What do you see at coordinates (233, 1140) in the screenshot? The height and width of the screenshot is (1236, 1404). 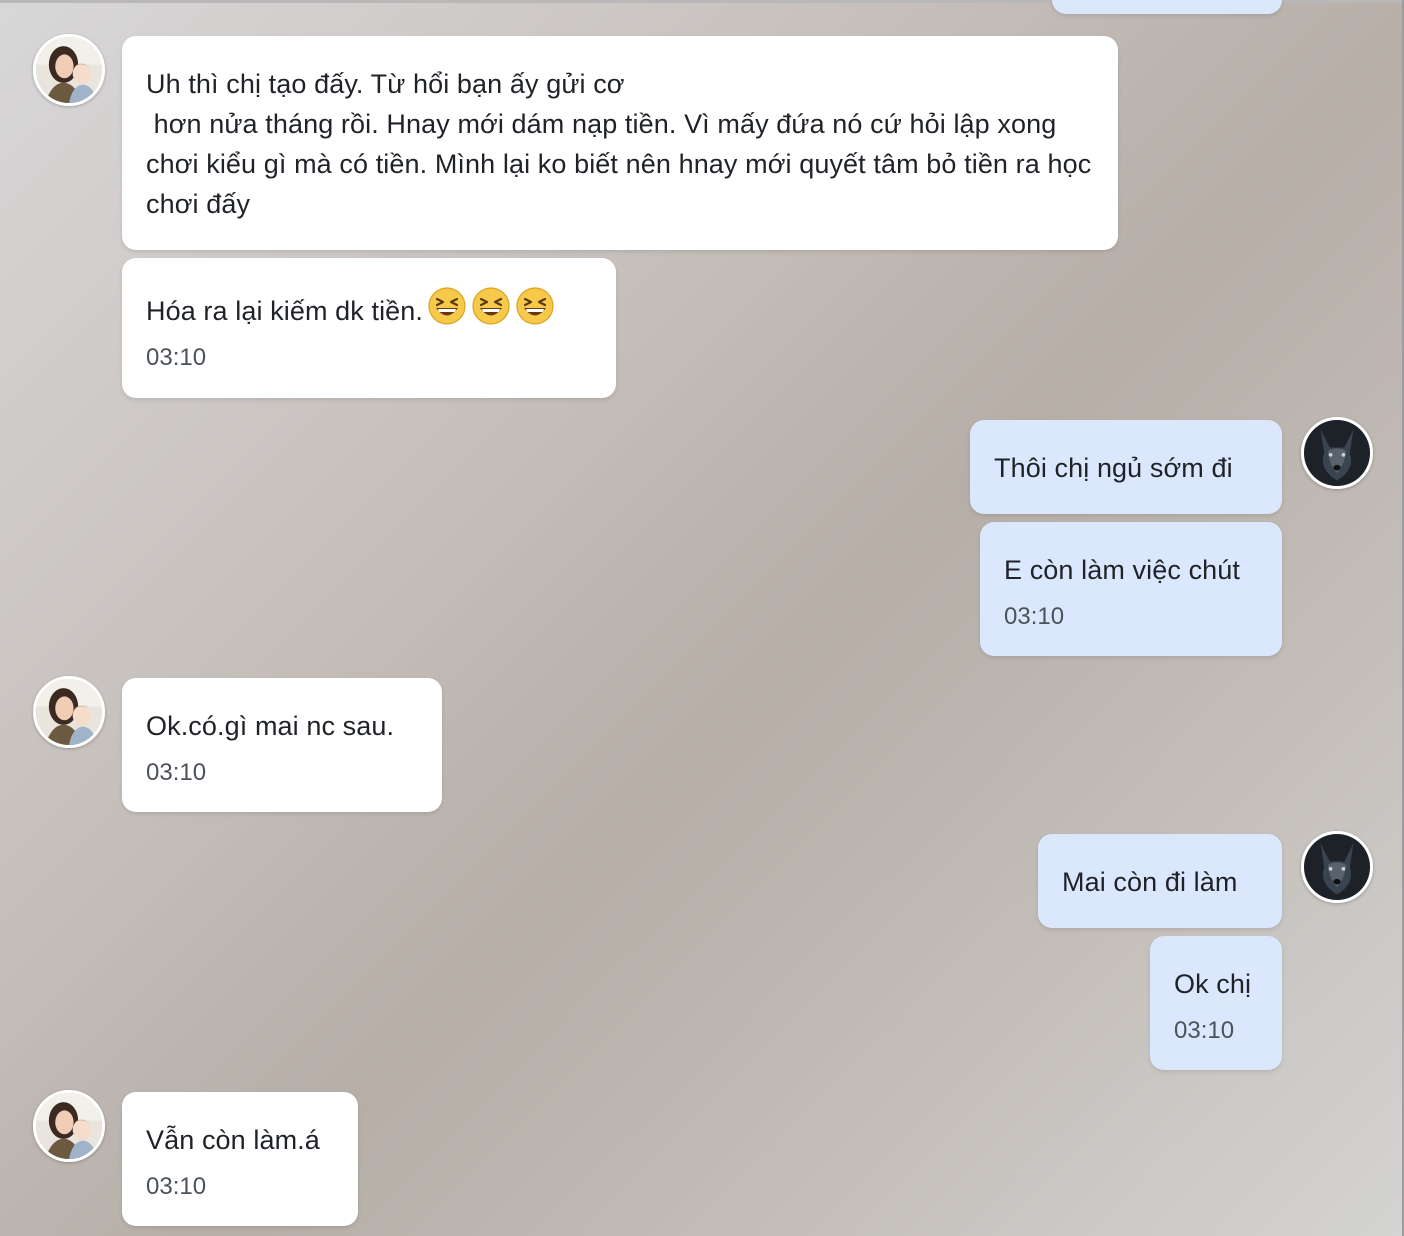 I see `message-text: Vẫn còn làm.á` at bounding box center [233, 1140].